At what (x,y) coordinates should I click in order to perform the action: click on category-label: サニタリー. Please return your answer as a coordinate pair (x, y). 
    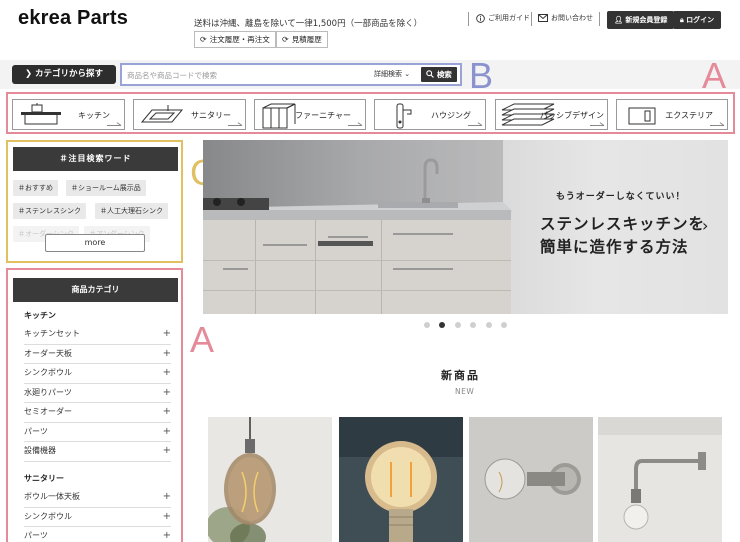
    Looking at the image, I should click on (211, 115).